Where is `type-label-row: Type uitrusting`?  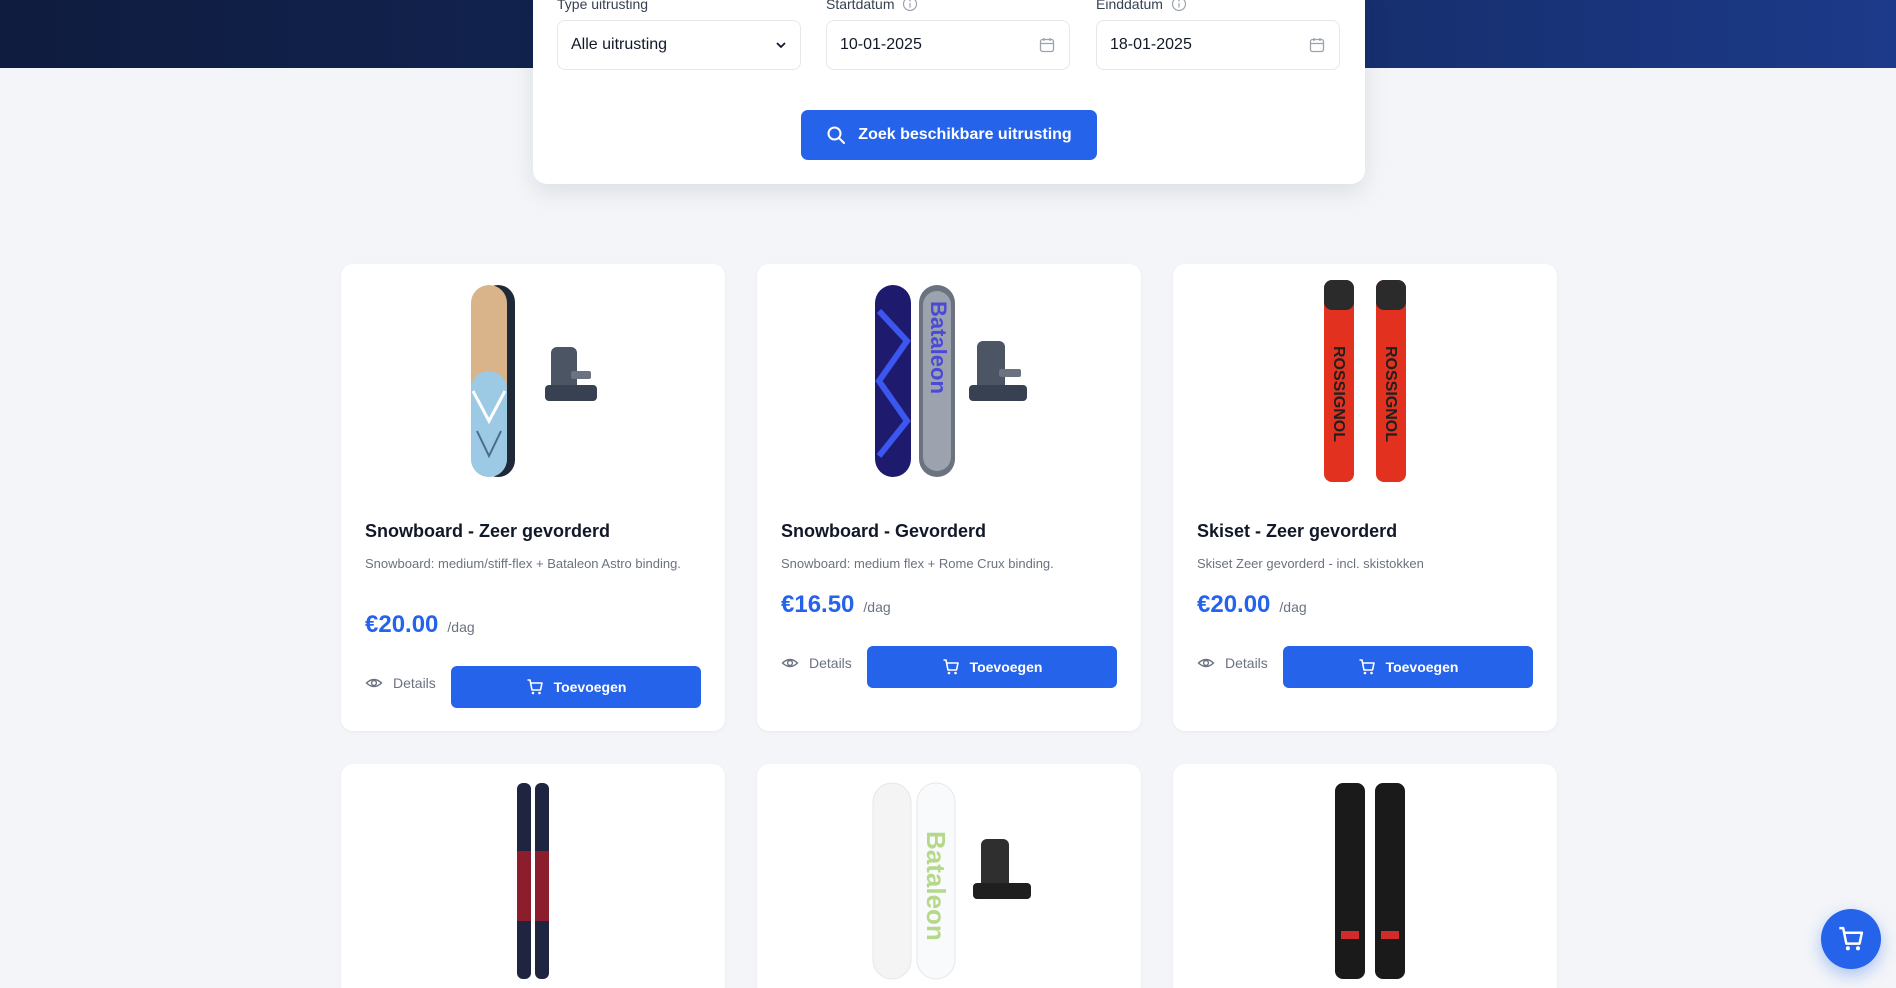 type-label-row: Type uitrusting is located at coordinates (602, 6).